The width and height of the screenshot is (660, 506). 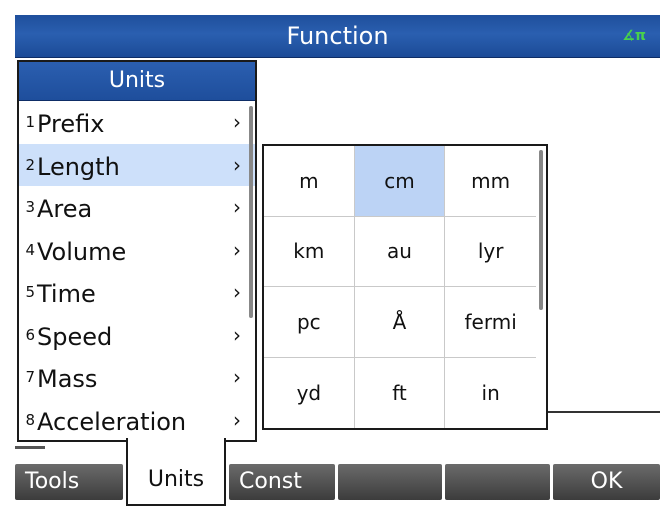 What do you see at coordinates (78, 166) in the screenshot?
I see `menu-item-label: Length` at bounding box center [78, 166].